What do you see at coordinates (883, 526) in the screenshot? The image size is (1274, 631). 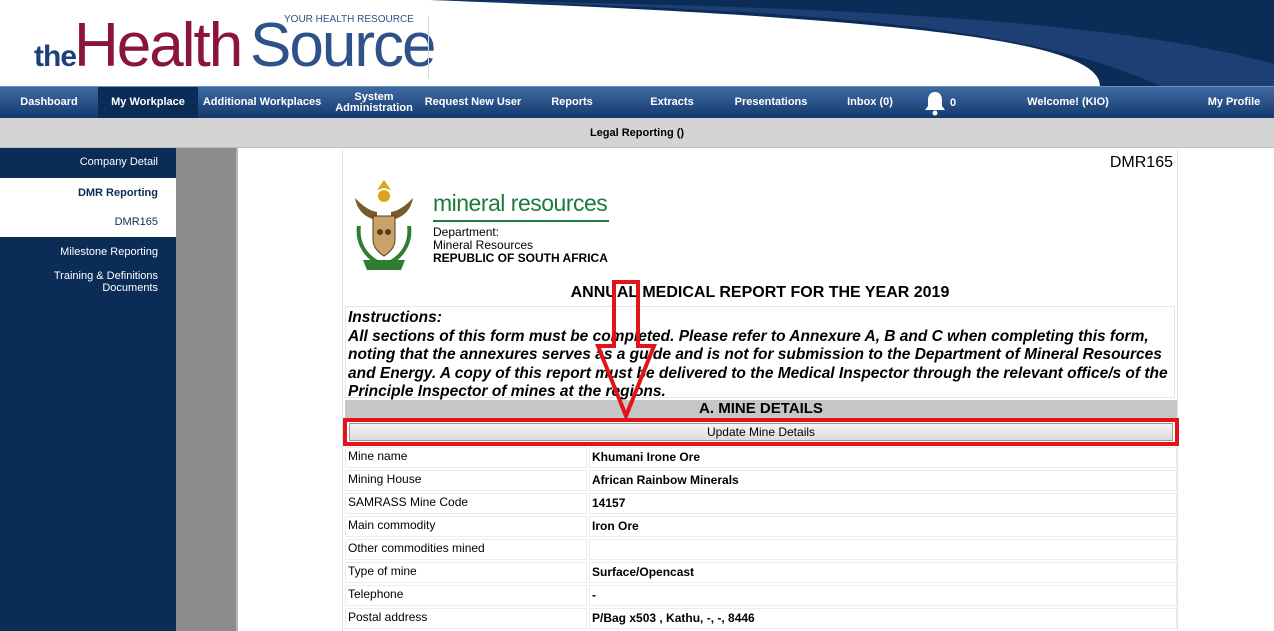 I see `detail-value: Iron Ore` at bounding box center [883, 526].